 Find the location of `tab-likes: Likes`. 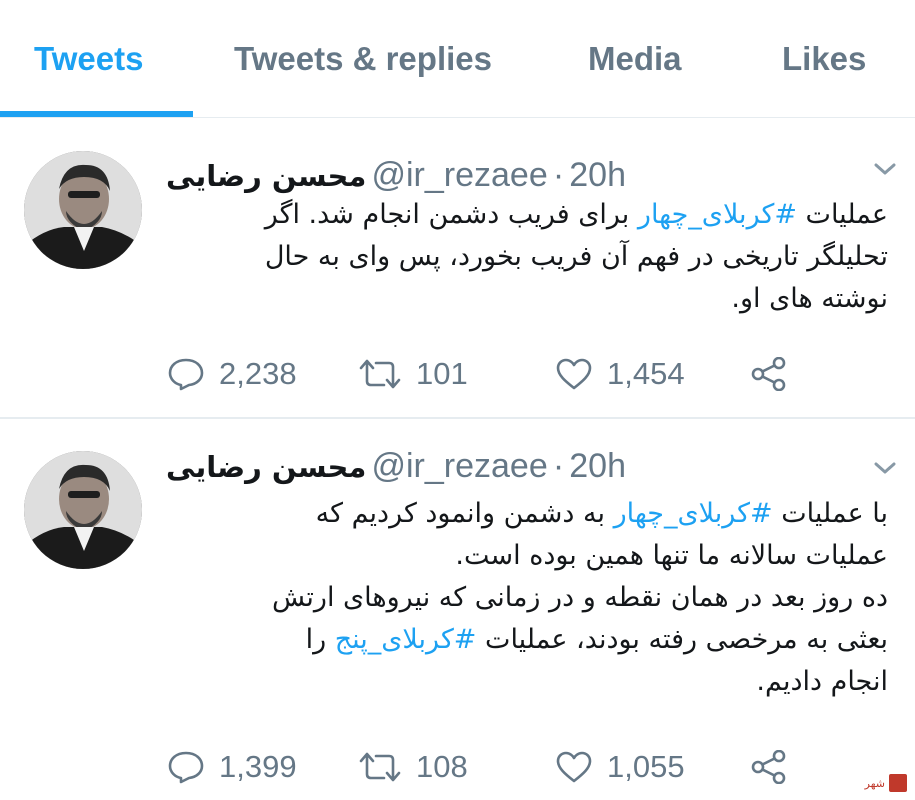

tab-likes: Likes is located at coordinates (824, 59).